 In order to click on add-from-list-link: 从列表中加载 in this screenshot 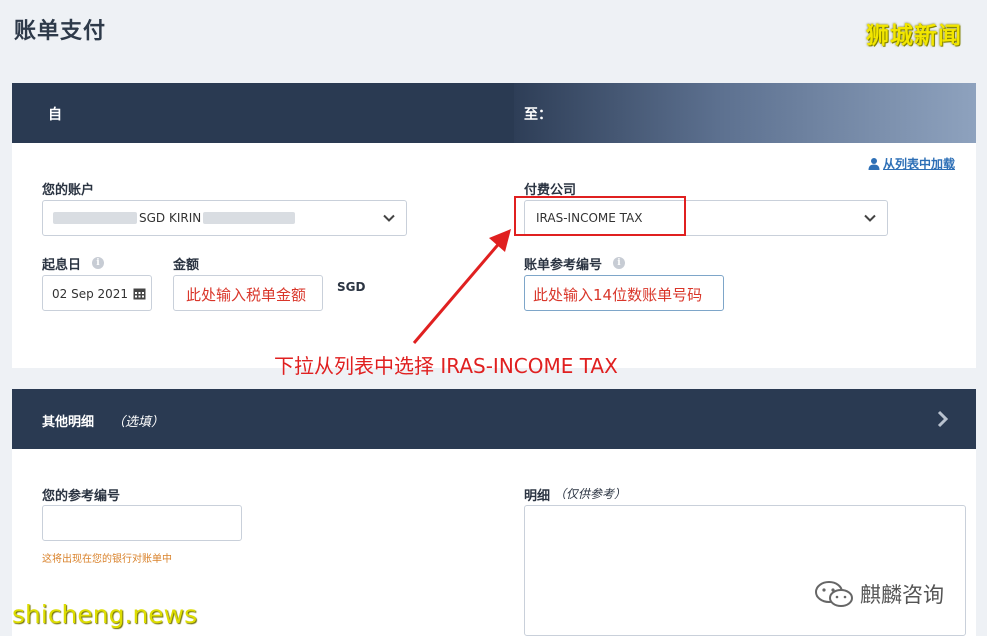, I will do `click(911, 163)`.